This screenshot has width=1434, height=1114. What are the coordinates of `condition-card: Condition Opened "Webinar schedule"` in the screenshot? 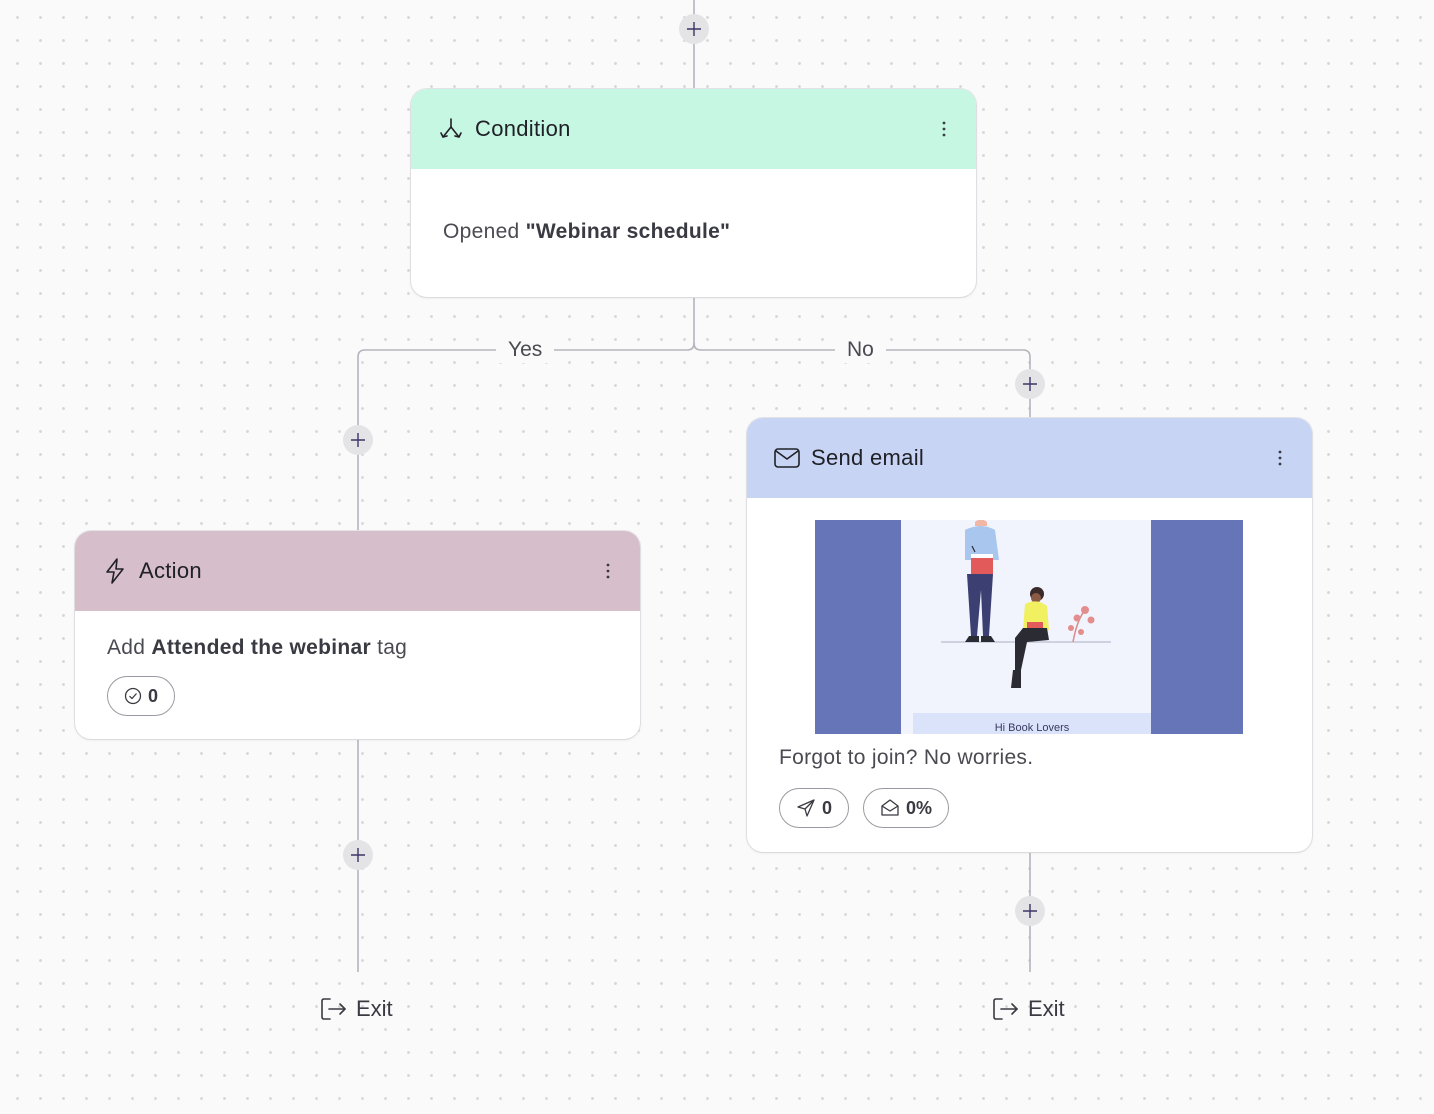 It's located at (693, 193).